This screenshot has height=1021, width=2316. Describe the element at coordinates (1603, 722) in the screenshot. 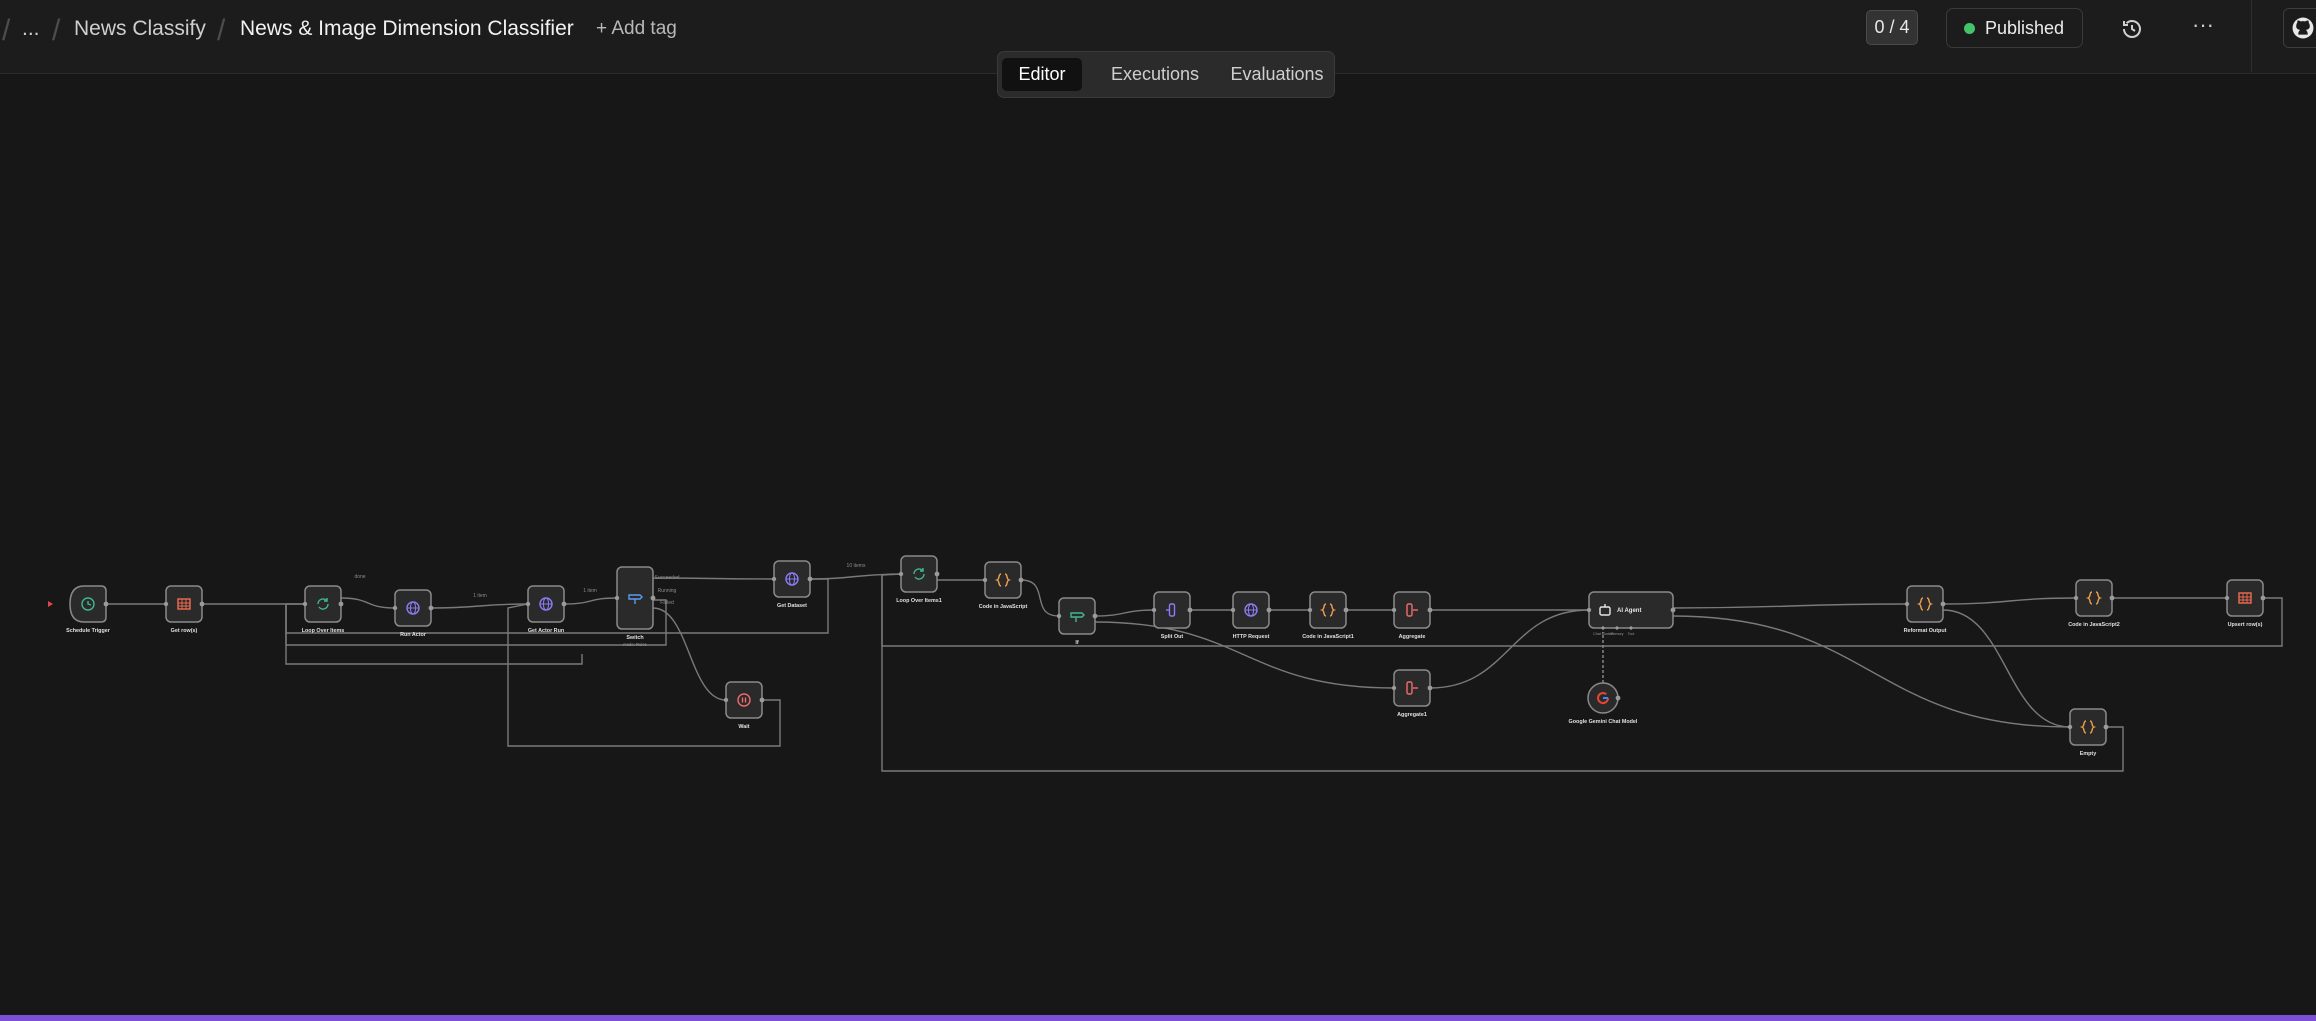

I see `node-label: Google Gemini Chat Model` at that location.